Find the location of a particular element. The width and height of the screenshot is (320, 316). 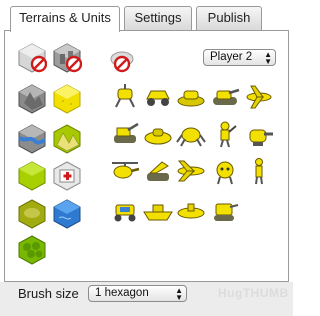

droid-unit-icon is located at coordinates (225, 171).